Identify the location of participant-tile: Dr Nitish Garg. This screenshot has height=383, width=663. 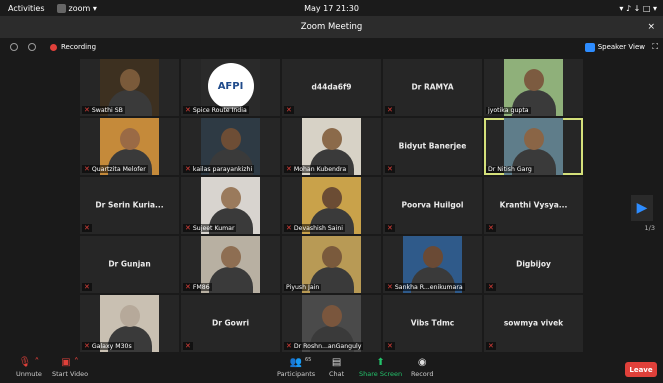
(533, 146).